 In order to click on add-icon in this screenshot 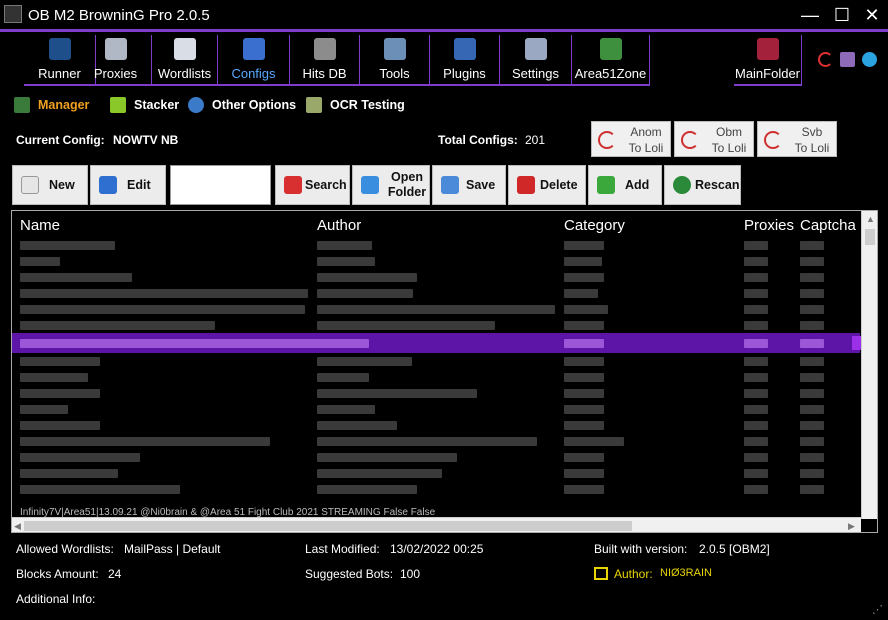, I will do `click(606, 185)`.